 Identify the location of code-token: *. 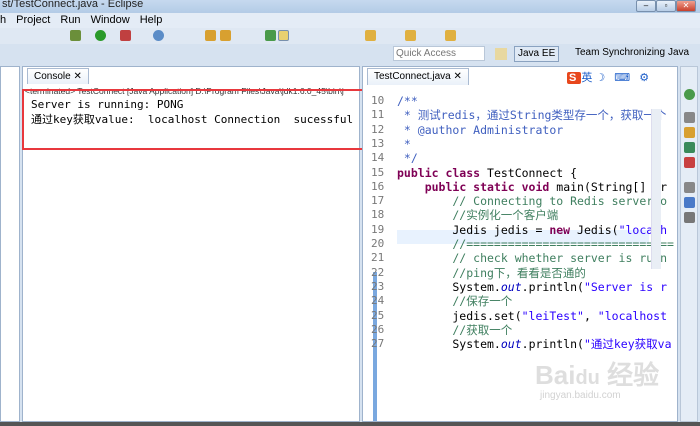
(404, 143).